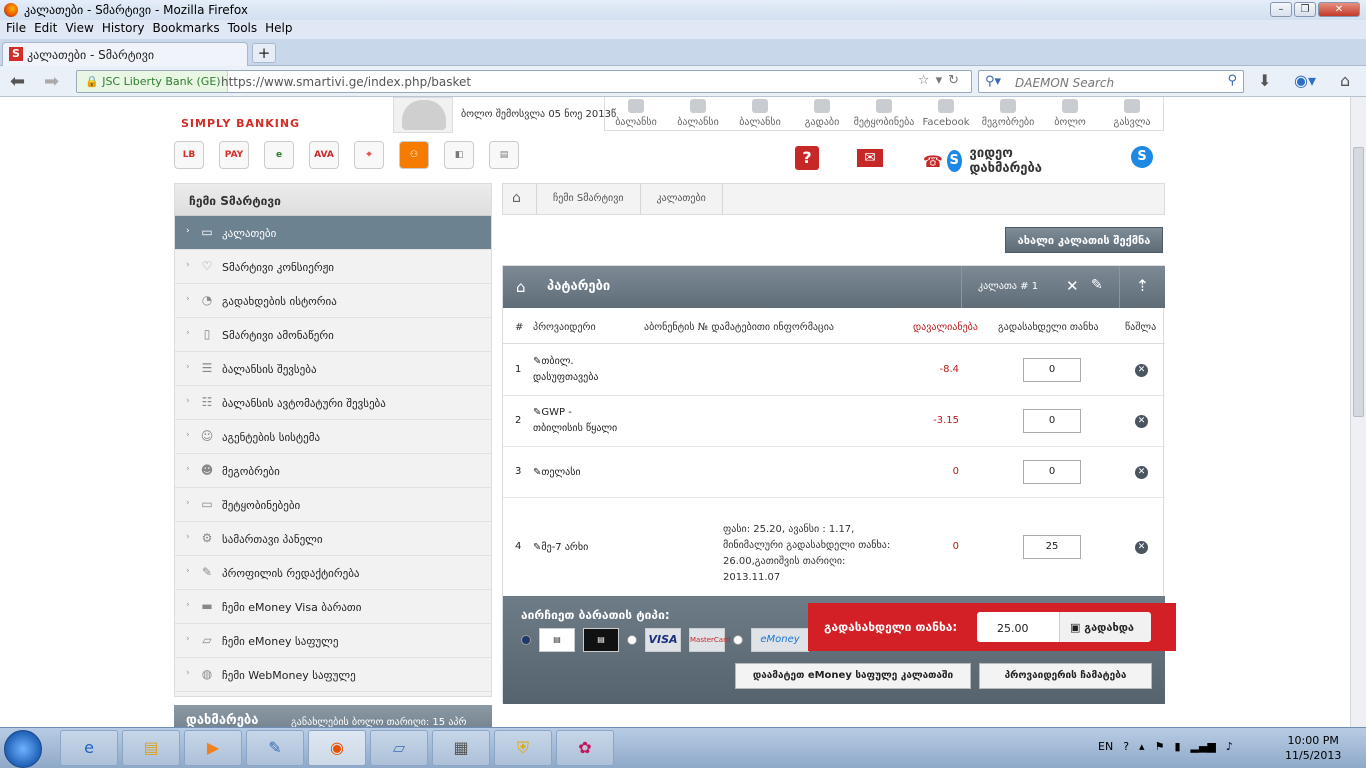  What do you see at coordinates (807, 158) in the screenshot?
I see `help-question-icon: ?` at bounding box center [807, 158].